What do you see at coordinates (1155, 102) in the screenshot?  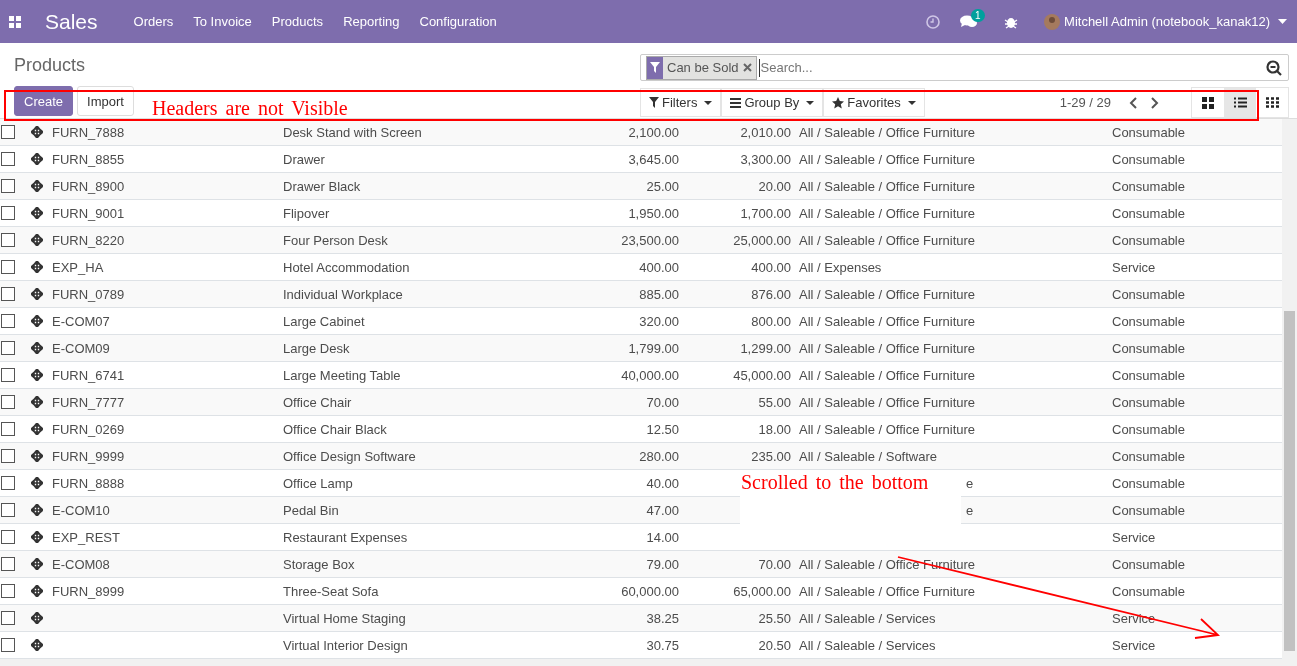 I see `next-page-icon` at bounding box center [1155, 102].